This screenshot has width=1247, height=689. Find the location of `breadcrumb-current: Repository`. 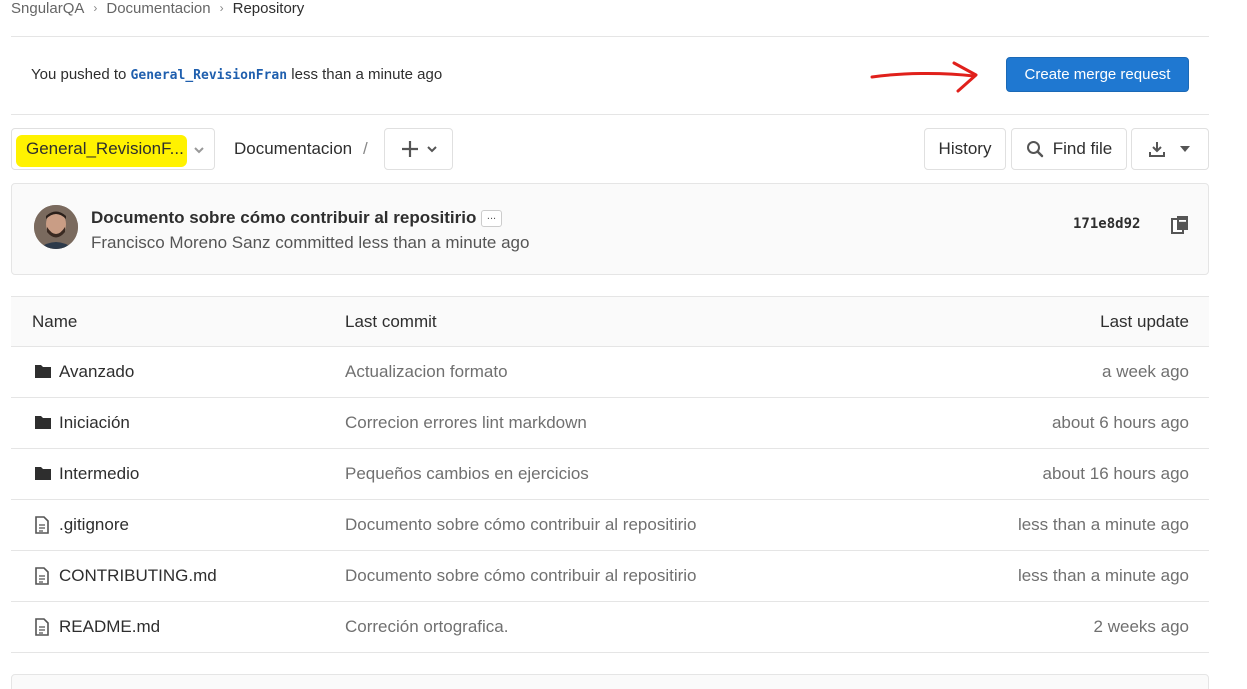

breadcrumb-current: Repository is located at coordinates (269, 8).